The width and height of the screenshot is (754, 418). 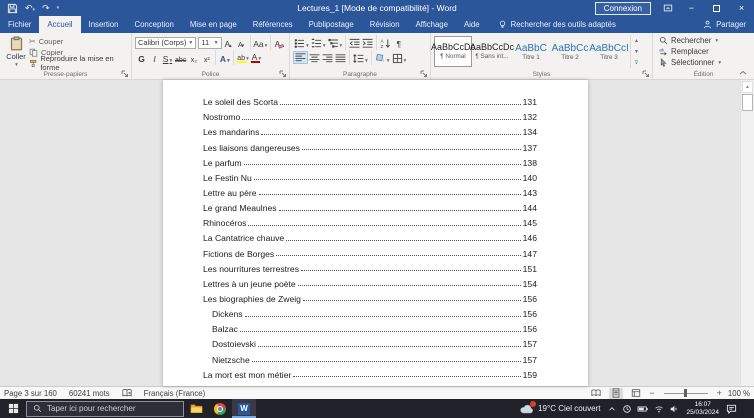 I want to click on read-mode-button, so click(x=596, y=393).